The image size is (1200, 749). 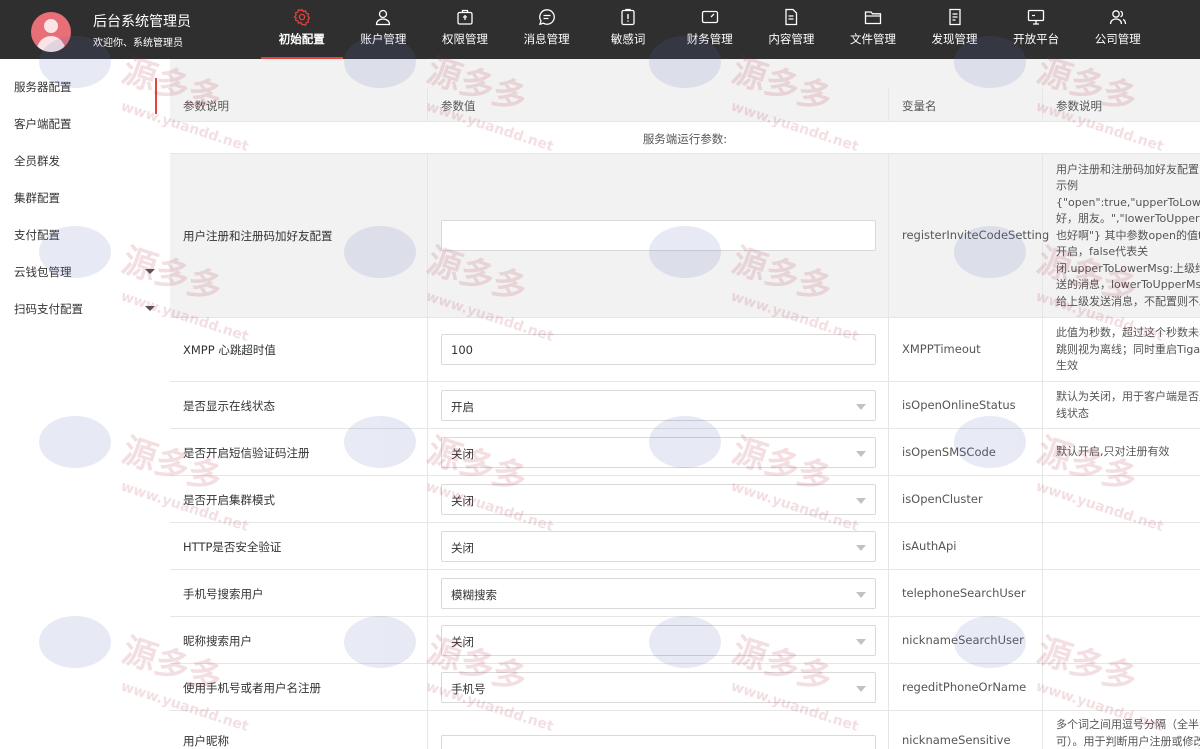 I want to click on section-title: 服务端运行参数:, so click(x=685, y=139).